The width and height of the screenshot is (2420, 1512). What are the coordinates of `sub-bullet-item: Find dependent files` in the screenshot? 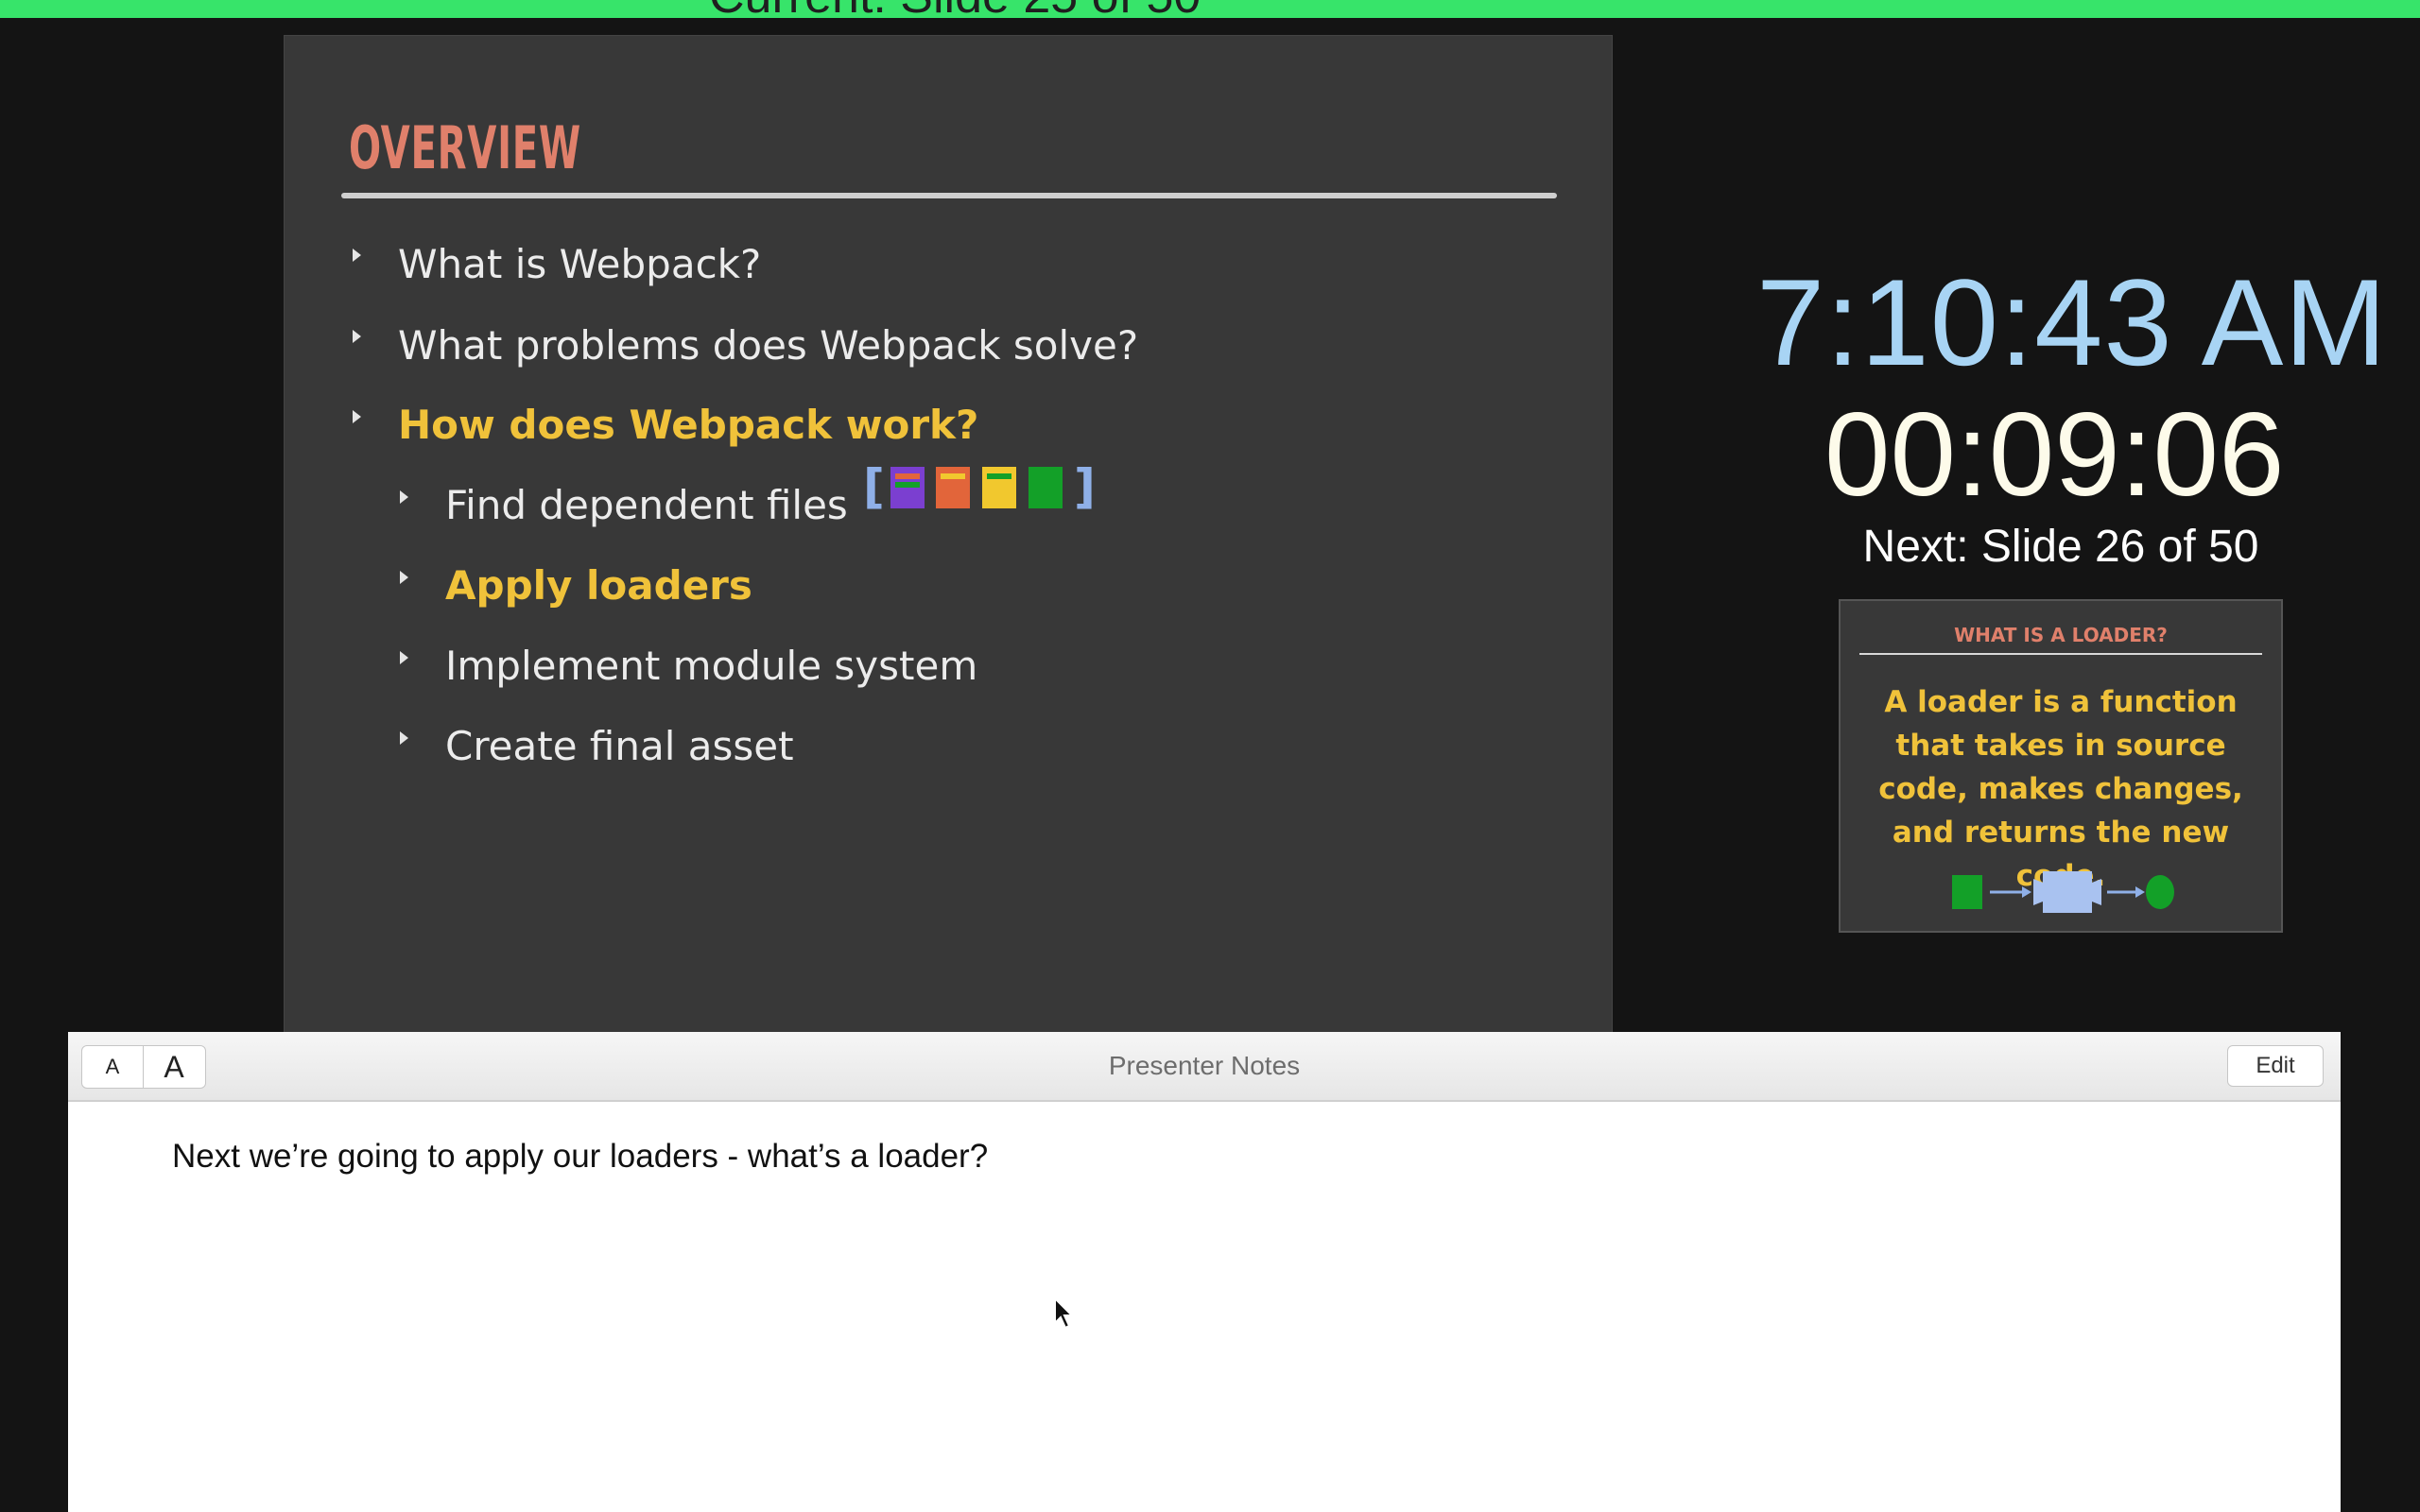 It's located at (646, 505).